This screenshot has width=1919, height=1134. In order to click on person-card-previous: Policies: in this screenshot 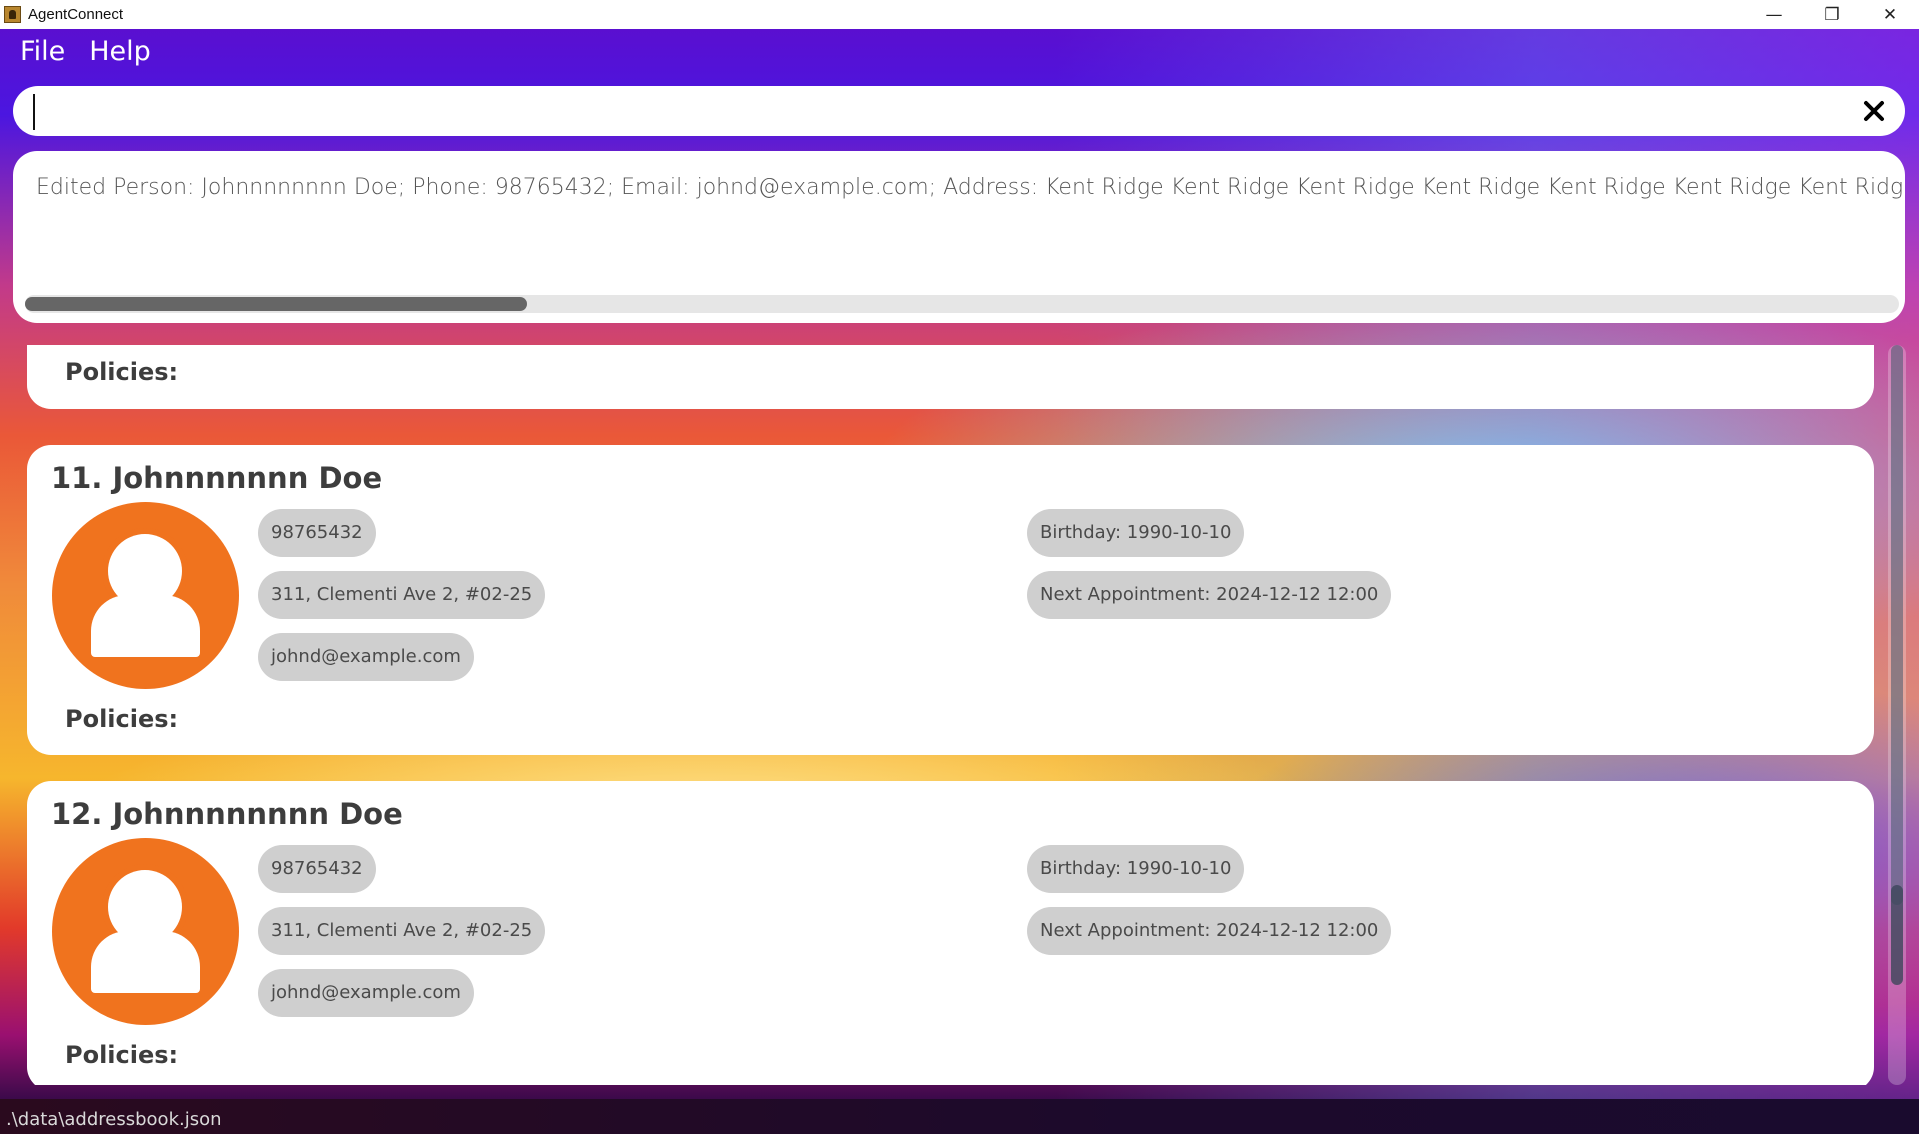, I will do `click(950, 377)`.